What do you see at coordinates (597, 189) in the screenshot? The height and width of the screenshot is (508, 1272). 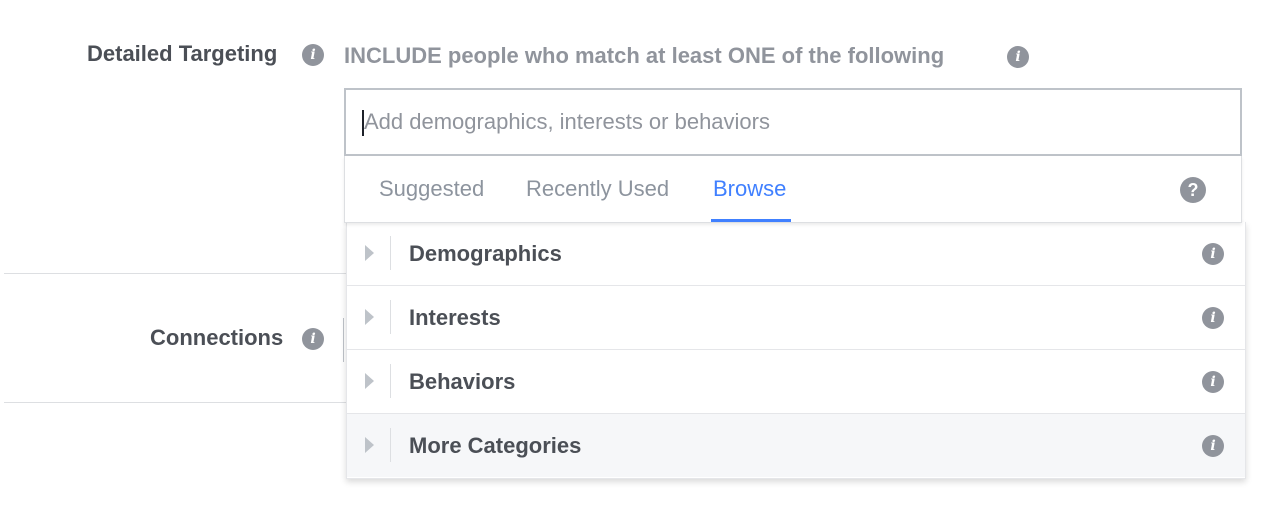 I see `tab-recently-used: Recently Used` at bounding box center [597, 189].